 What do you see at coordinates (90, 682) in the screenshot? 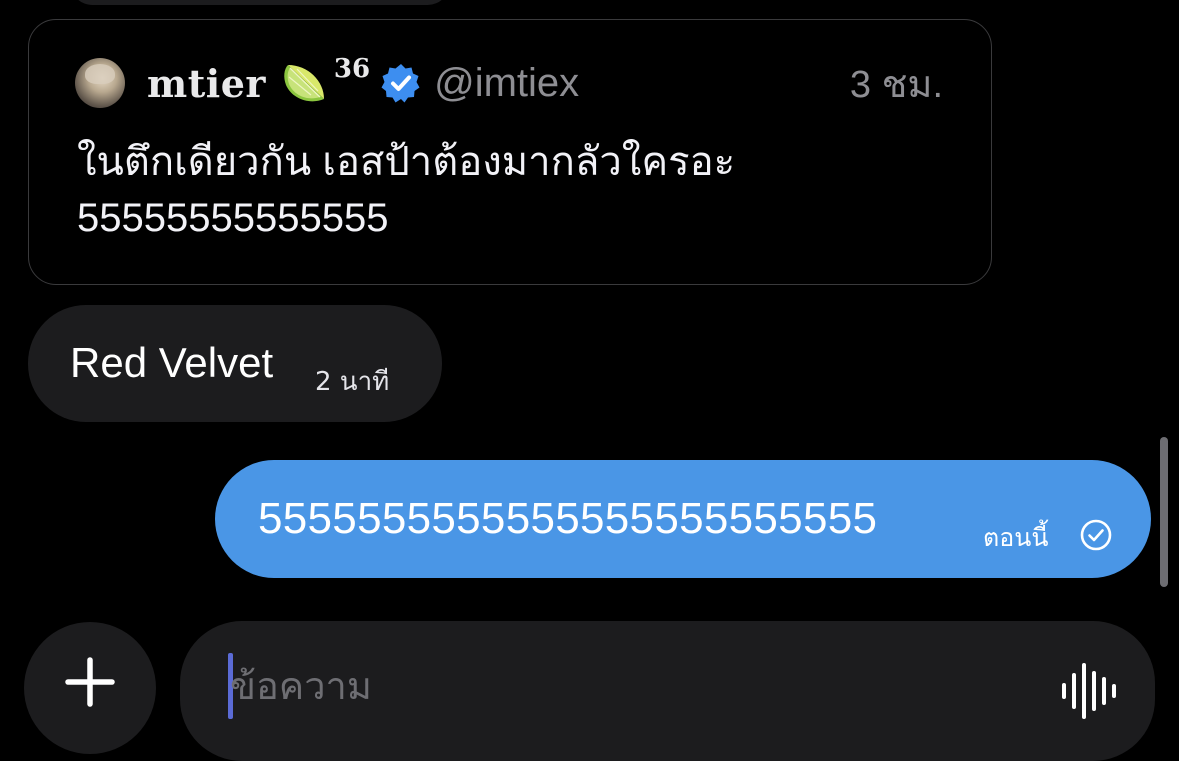
I see `plus-icon` at bounding box center [90, 682].